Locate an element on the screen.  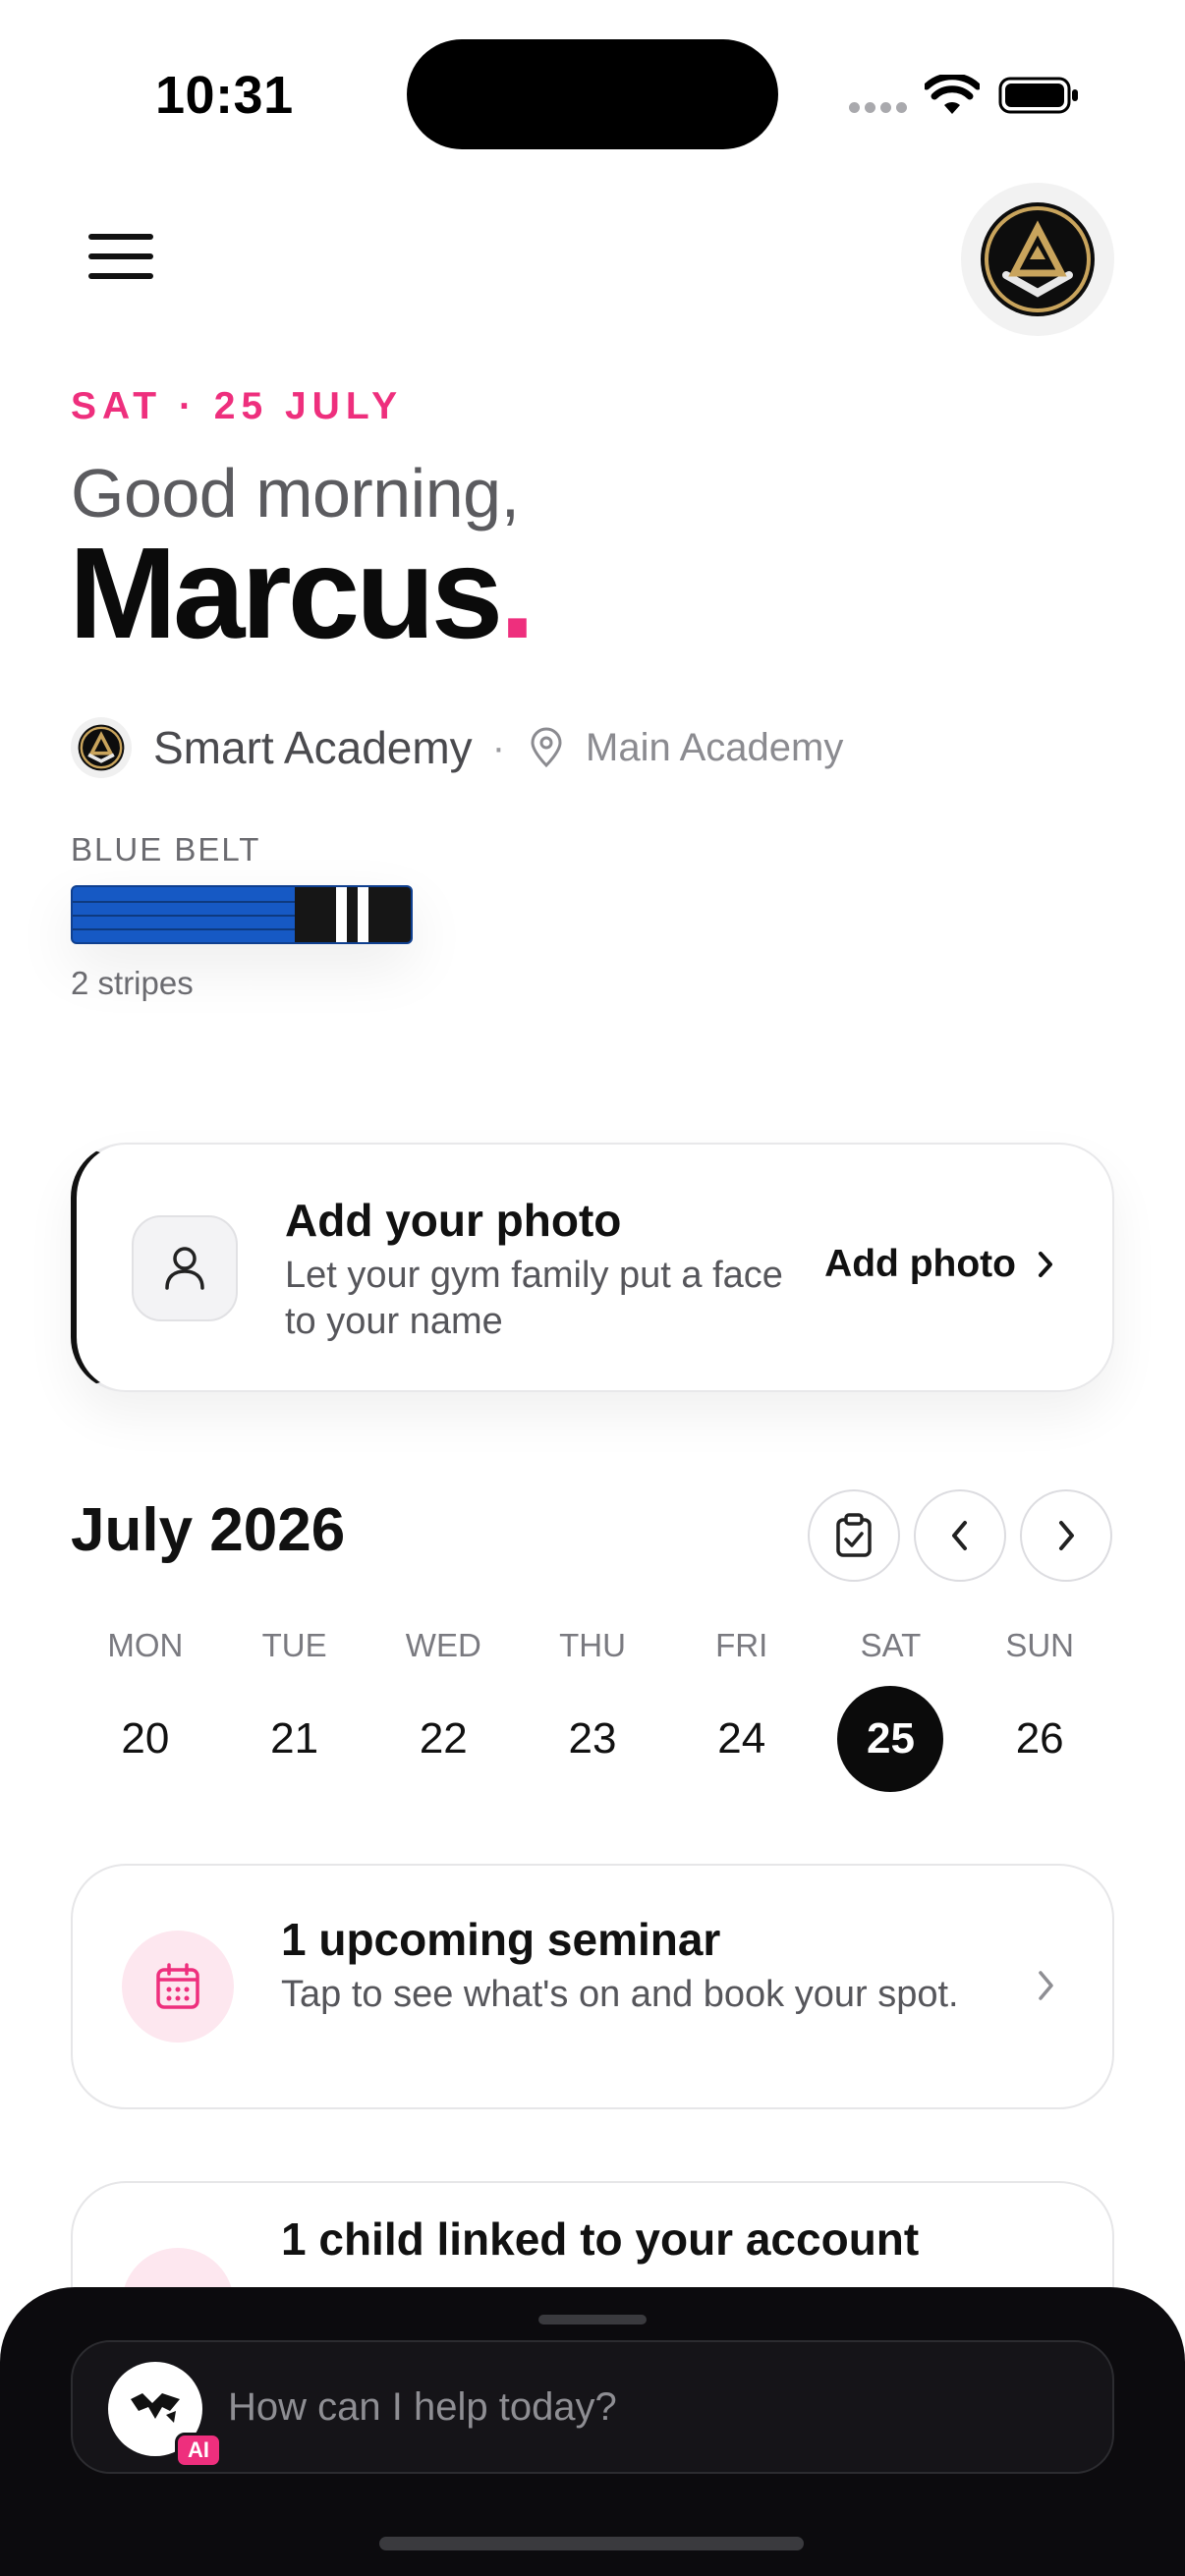
assistant-sheet: AI How can I help today? is located at coordinates (592, 2431).